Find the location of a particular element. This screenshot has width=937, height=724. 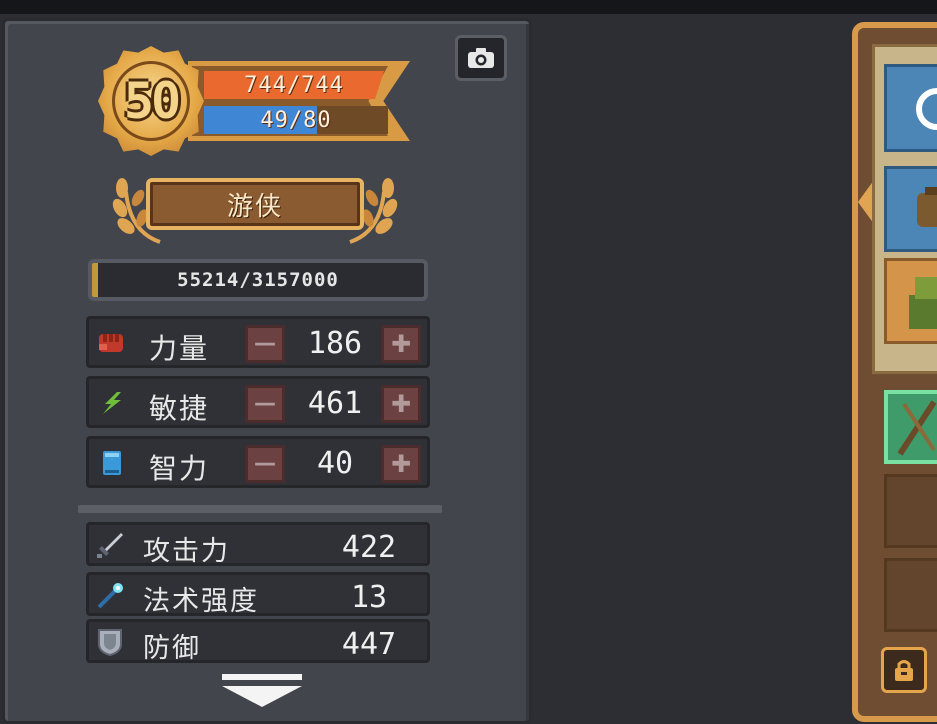

ring-icon is located at coordinates (926, 109).